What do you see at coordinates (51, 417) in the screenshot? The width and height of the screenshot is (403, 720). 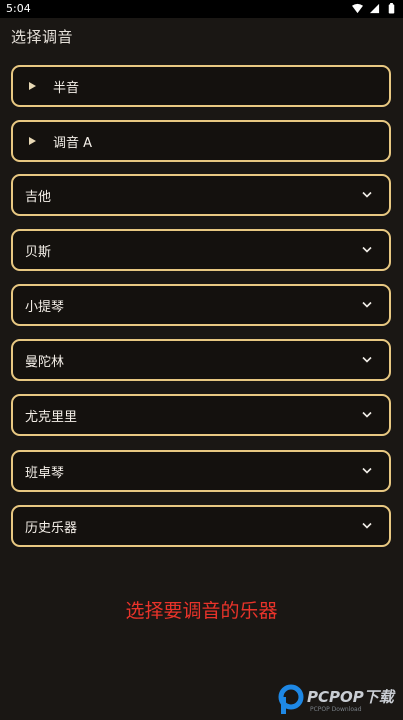 I see `instrument-label: 尤克里里` at bounding box center [51, 417].